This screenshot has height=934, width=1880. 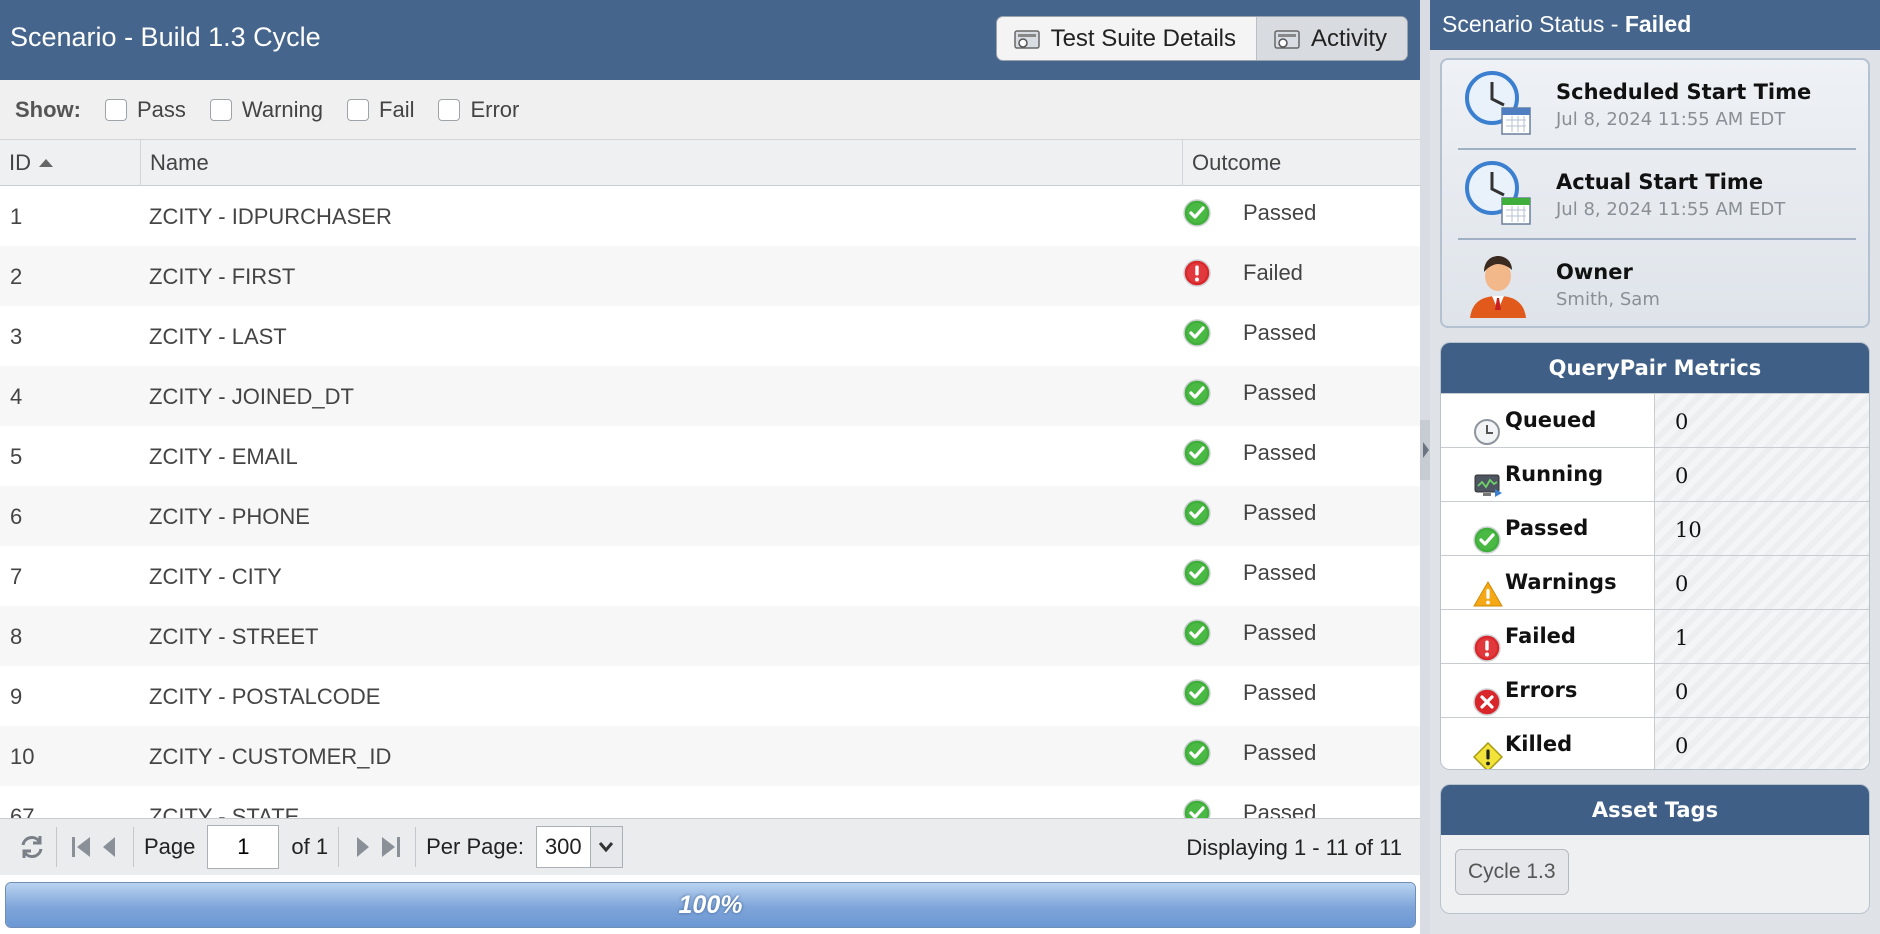 I want to click on prev-page-icon, so click(x=109, y=847).